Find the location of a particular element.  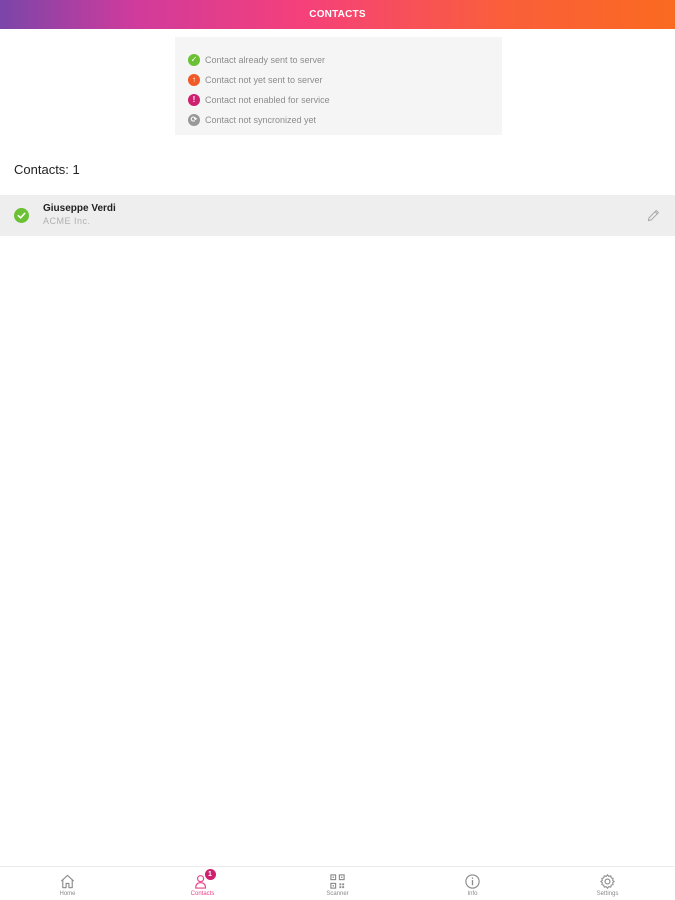

page-title: CONTACTS is located at coordinates (337, 14).